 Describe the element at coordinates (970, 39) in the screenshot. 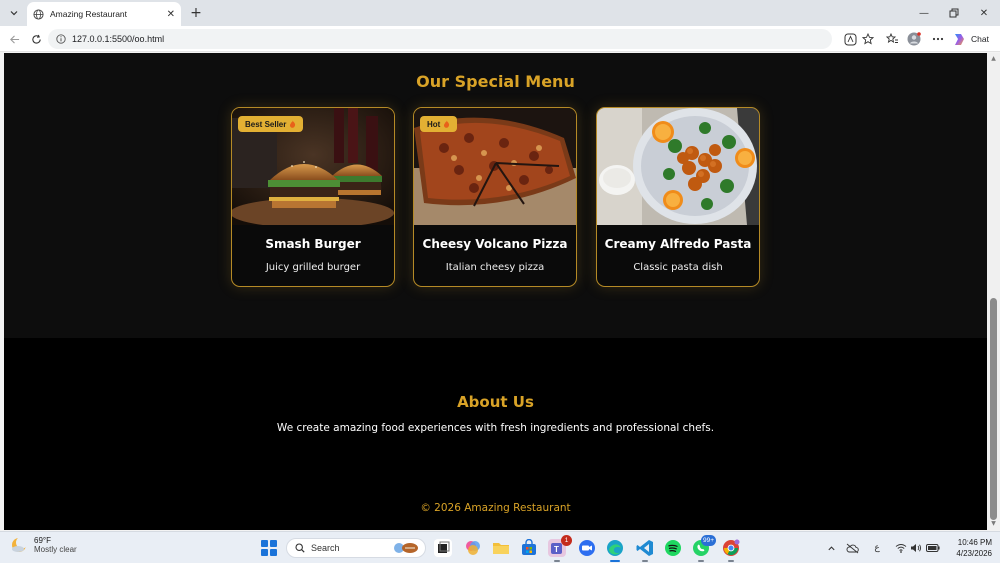

I see `copilot-chat-button: Chat` at that location.